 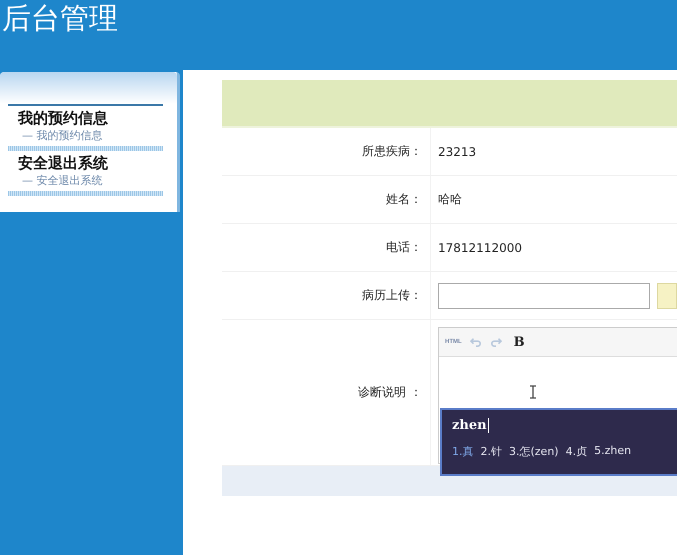 What do you see at coordinates (469, 425) in the screenshot?
I see `ime-composition: zhen` at bounding box center [469, 425].